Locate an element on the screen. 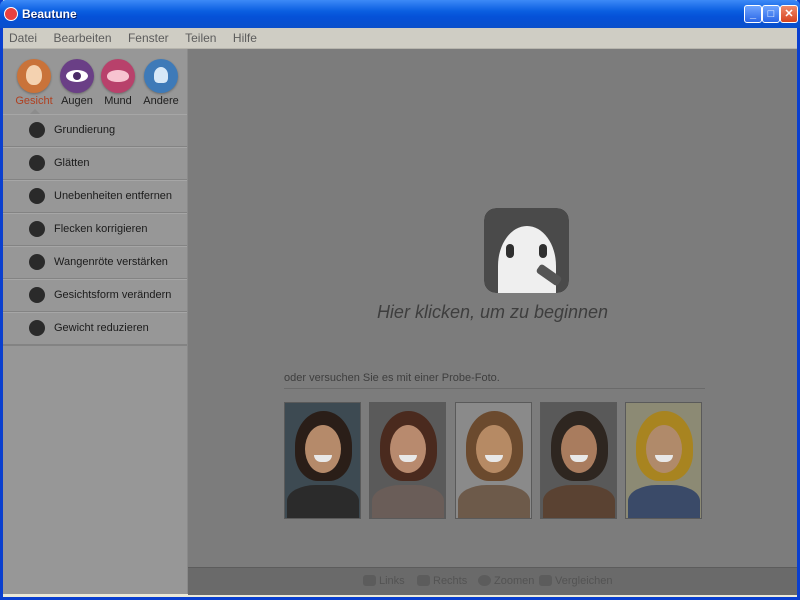  blemish-icon is located at coordinates (37, 196).